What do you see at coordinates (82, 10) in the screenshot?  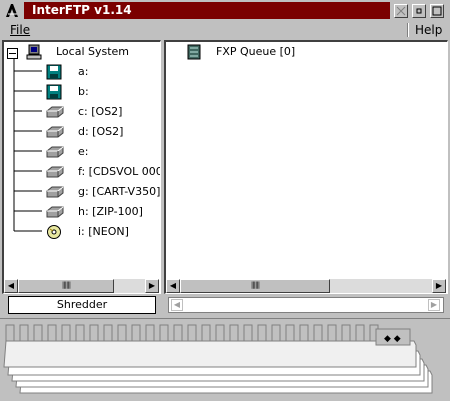 I see `window-title: InterFTP v1.14` at bounding box center [82, 10].